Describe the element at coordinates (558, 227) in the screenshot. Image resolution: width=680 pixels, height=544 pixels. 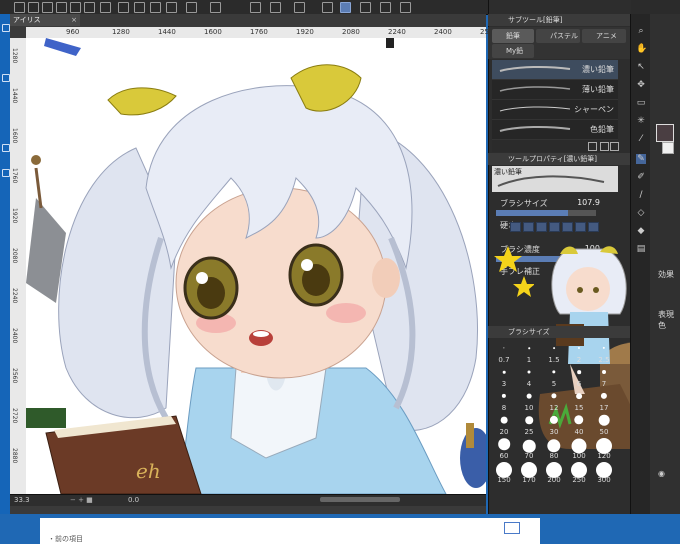
I see `hardness-selector` at that location.